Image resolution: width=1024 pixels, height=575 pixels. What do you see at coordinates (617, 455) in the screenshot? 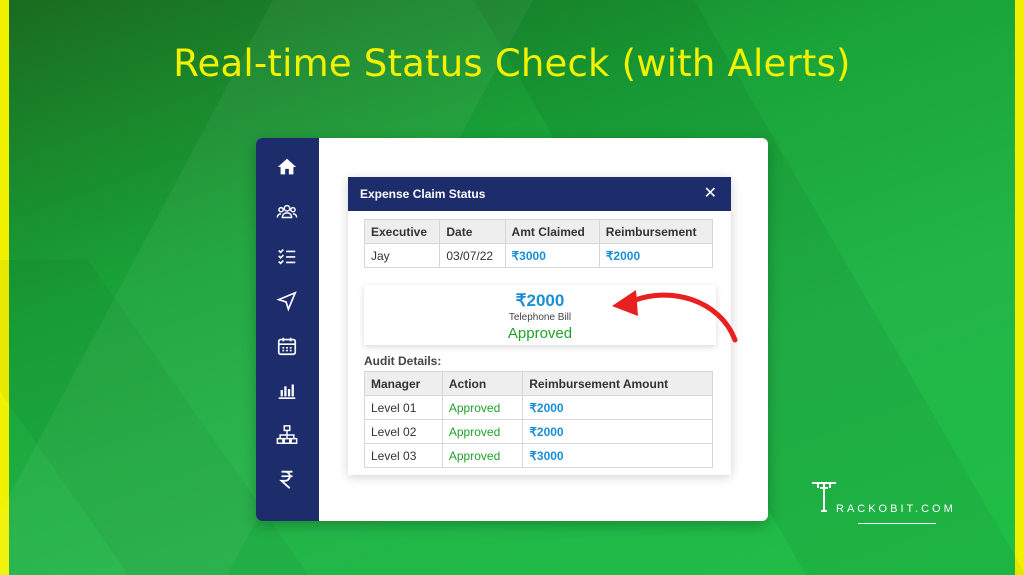
I see `reimbursement-amount-cell: ₹3000` at bounding box center [617, 455].